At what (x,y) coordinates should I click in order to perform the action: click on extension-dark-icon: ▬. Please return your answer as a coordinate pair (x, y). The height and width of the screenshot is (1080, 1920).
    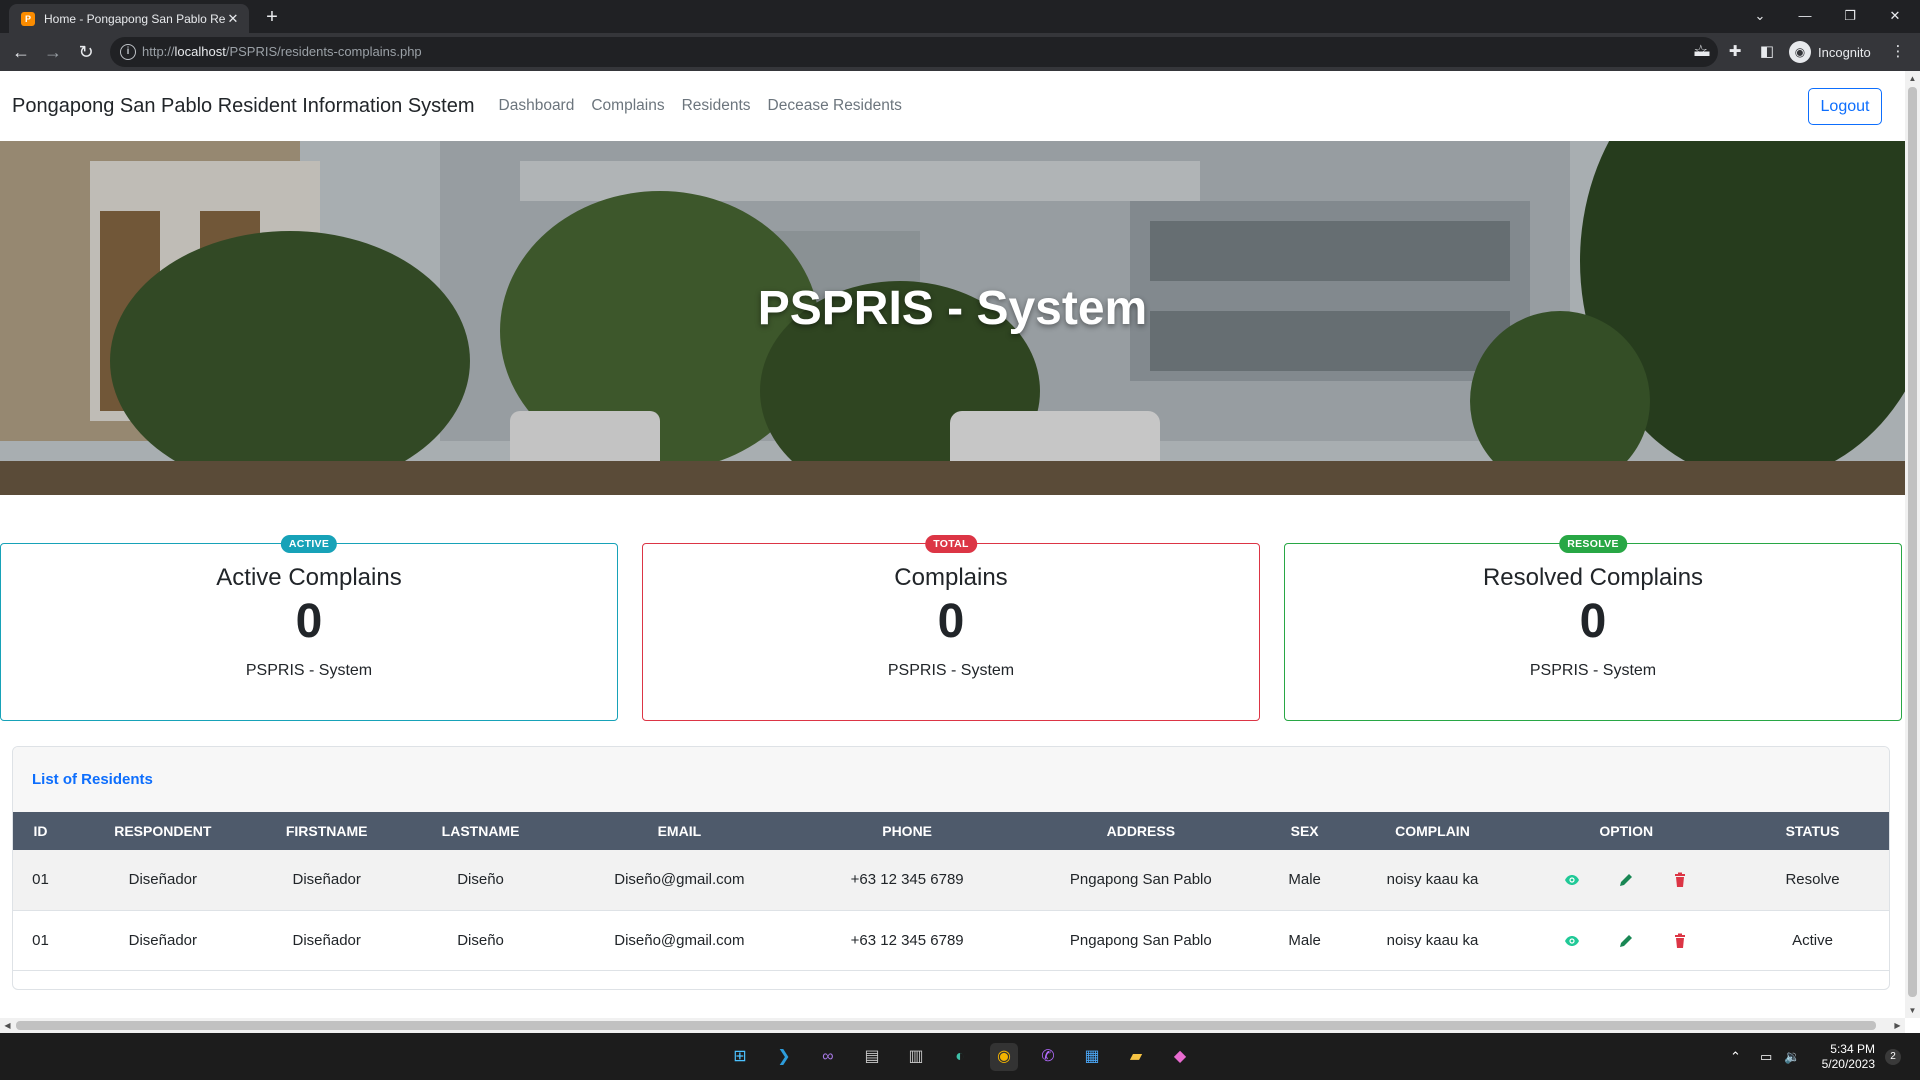
    Looking at the image, I should click on (1702, 52).